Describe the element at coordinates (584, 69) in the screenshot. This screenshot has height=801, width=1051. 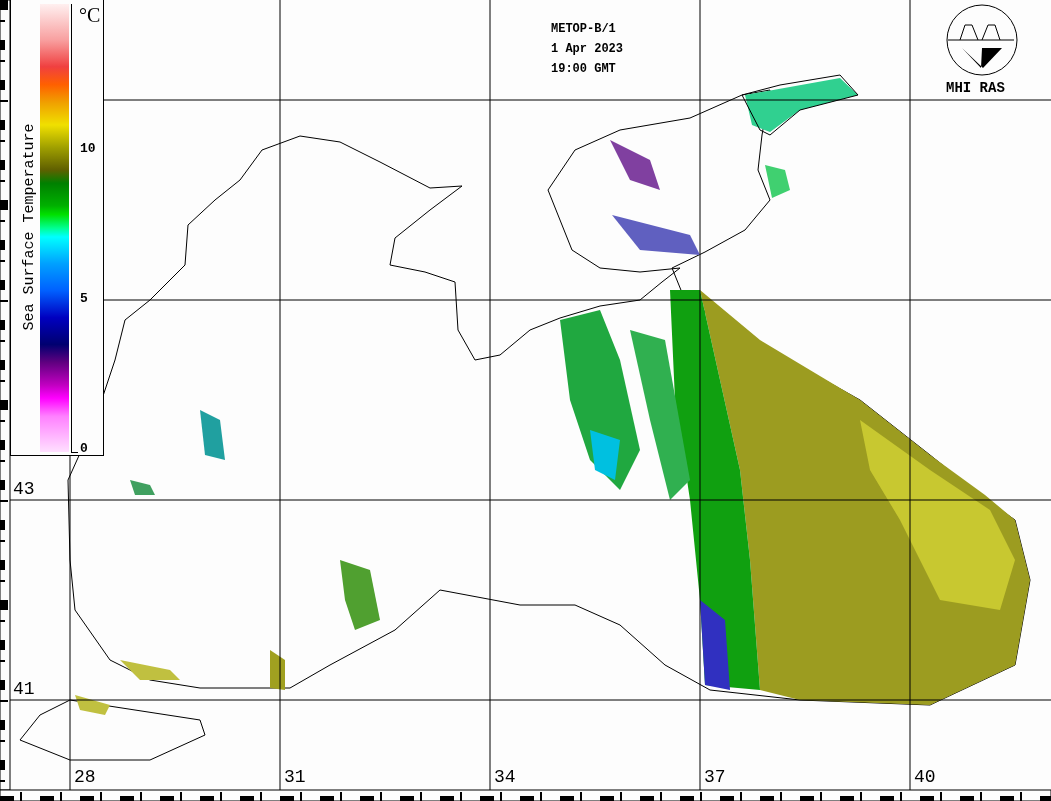
I see `satellite-caption-line: 19:00 GMT` at that location.